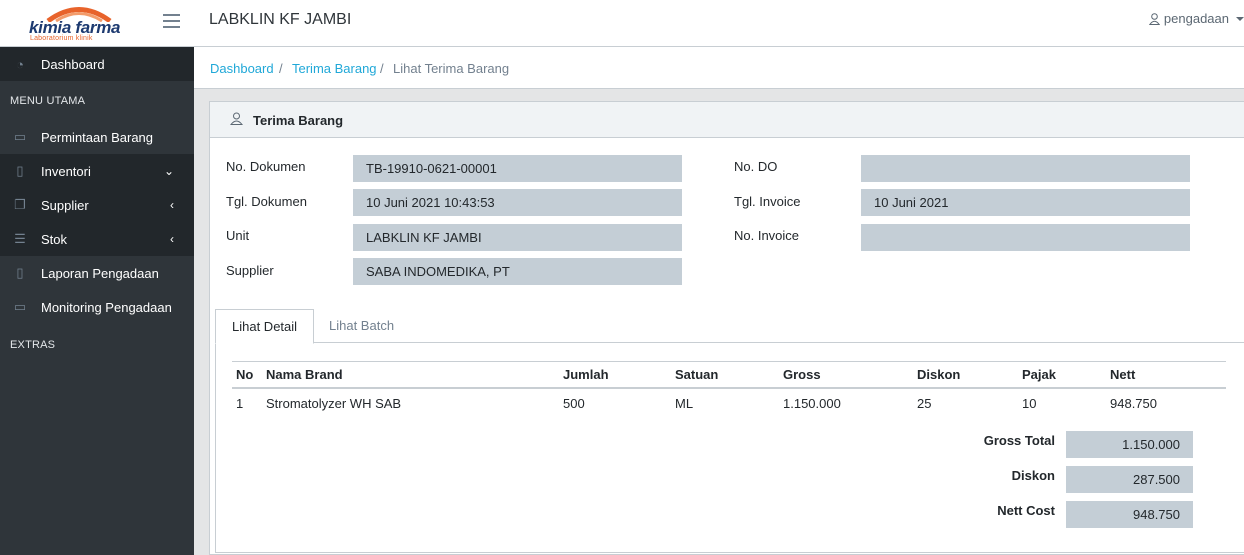 The height and width of the screenshot is (555, 1244). Describe the element at coordinates (1129, 479) in the screenshot. I see `diskon-total-field: 287.500` at that location.